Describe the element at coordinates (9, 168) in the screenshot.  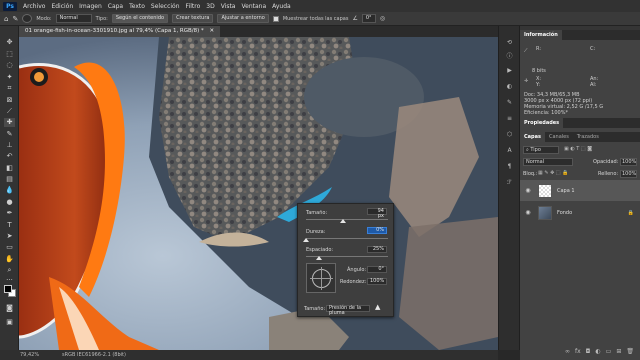
I see `eraser-tool-icon: ◧` at that location.